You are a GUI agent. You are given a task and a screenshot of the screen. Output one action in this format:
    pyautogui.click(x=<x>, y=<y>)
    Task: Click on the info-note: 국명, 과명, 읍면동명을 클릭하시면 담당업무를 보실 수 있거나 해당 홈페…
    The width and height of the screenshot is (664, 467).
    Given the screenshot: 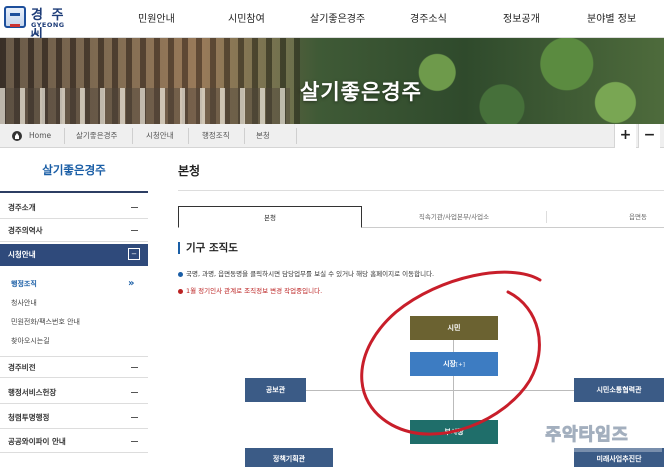 What is the action you would take?
    pyautogui.click(x=306, y=273)
    